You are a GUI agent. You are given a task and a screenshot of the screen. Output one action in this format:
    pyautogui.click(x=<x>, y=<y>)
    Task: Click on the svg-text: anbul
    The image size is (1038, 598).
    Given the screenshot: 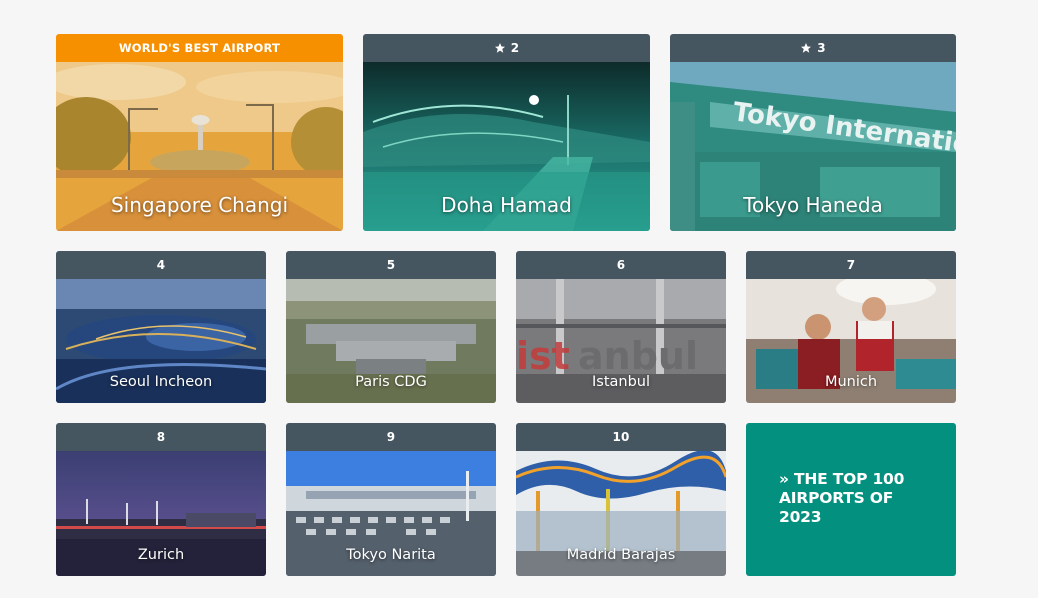 What is the action you would take?
    pyautogui.click(x=638, y=356)
    